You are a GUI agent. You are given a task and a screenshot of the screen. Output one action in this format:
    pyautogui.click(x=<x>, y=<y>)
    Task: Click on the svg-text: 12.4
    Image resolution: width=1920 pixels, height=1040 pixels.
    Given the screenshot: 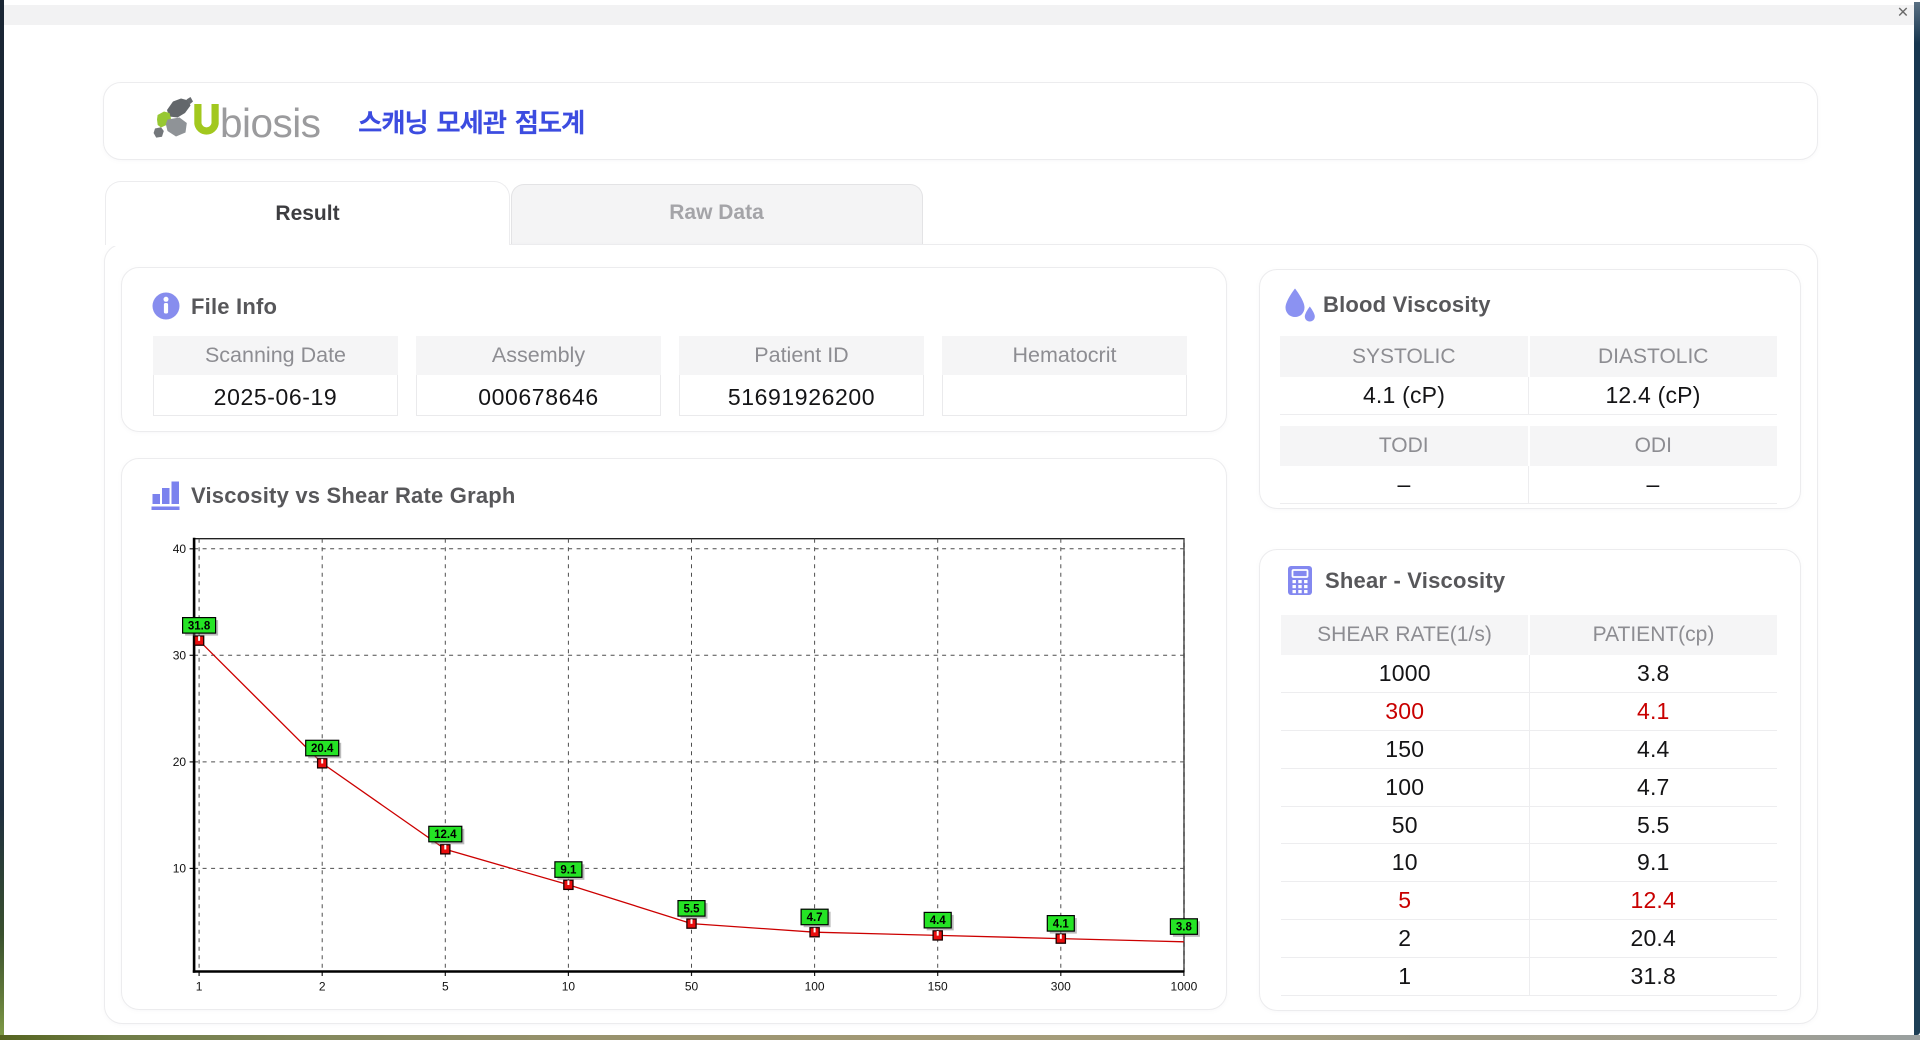 What is the action you would take?
    pyautogui.click(x=445, y=835)
    